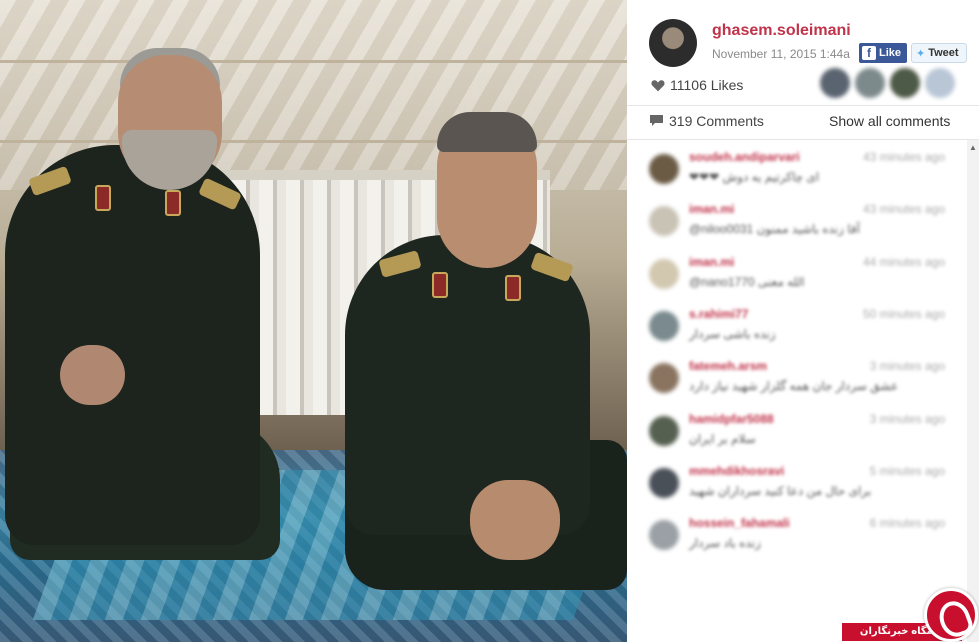  I want to click on comments-count: 319 Comments, so click(706, 121).